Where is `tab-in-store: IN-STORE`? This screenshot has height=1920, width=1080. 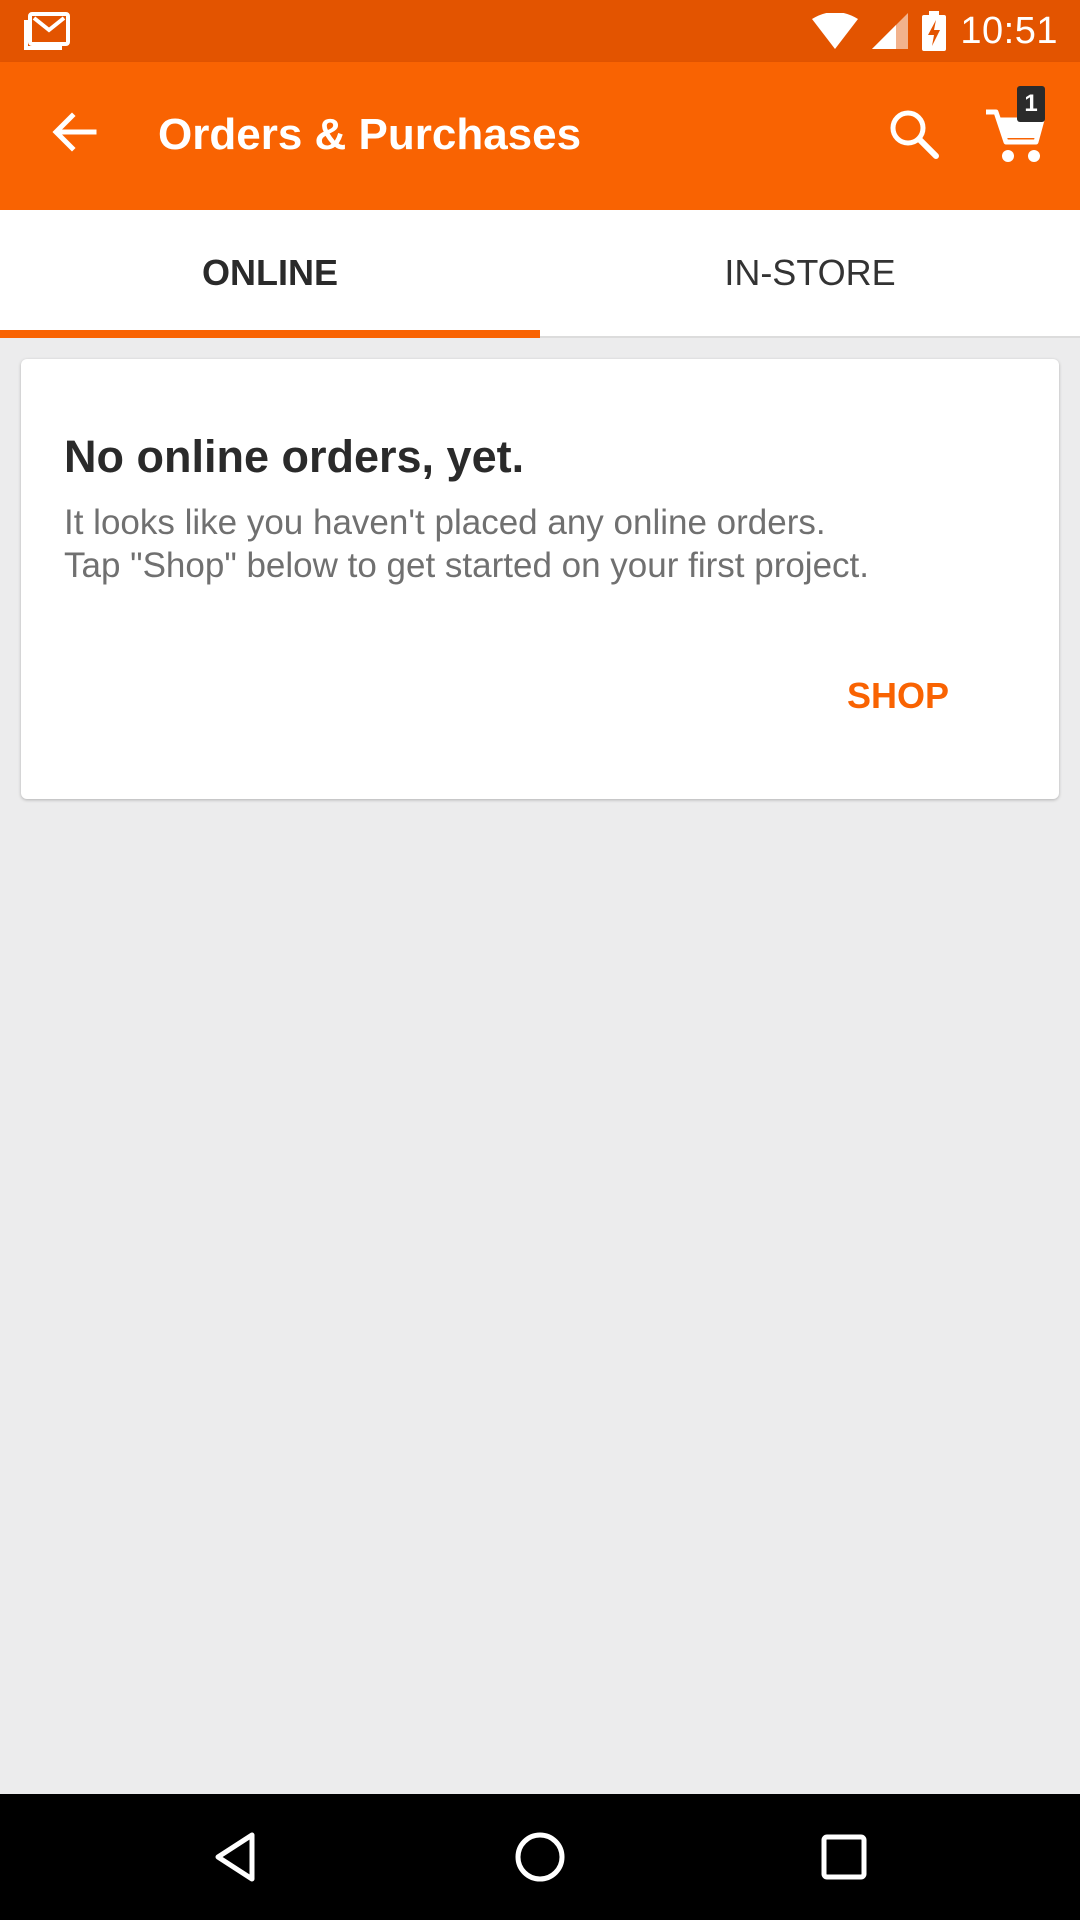 tab-in-store: IN-STORE is located at coordinates (810, 273).